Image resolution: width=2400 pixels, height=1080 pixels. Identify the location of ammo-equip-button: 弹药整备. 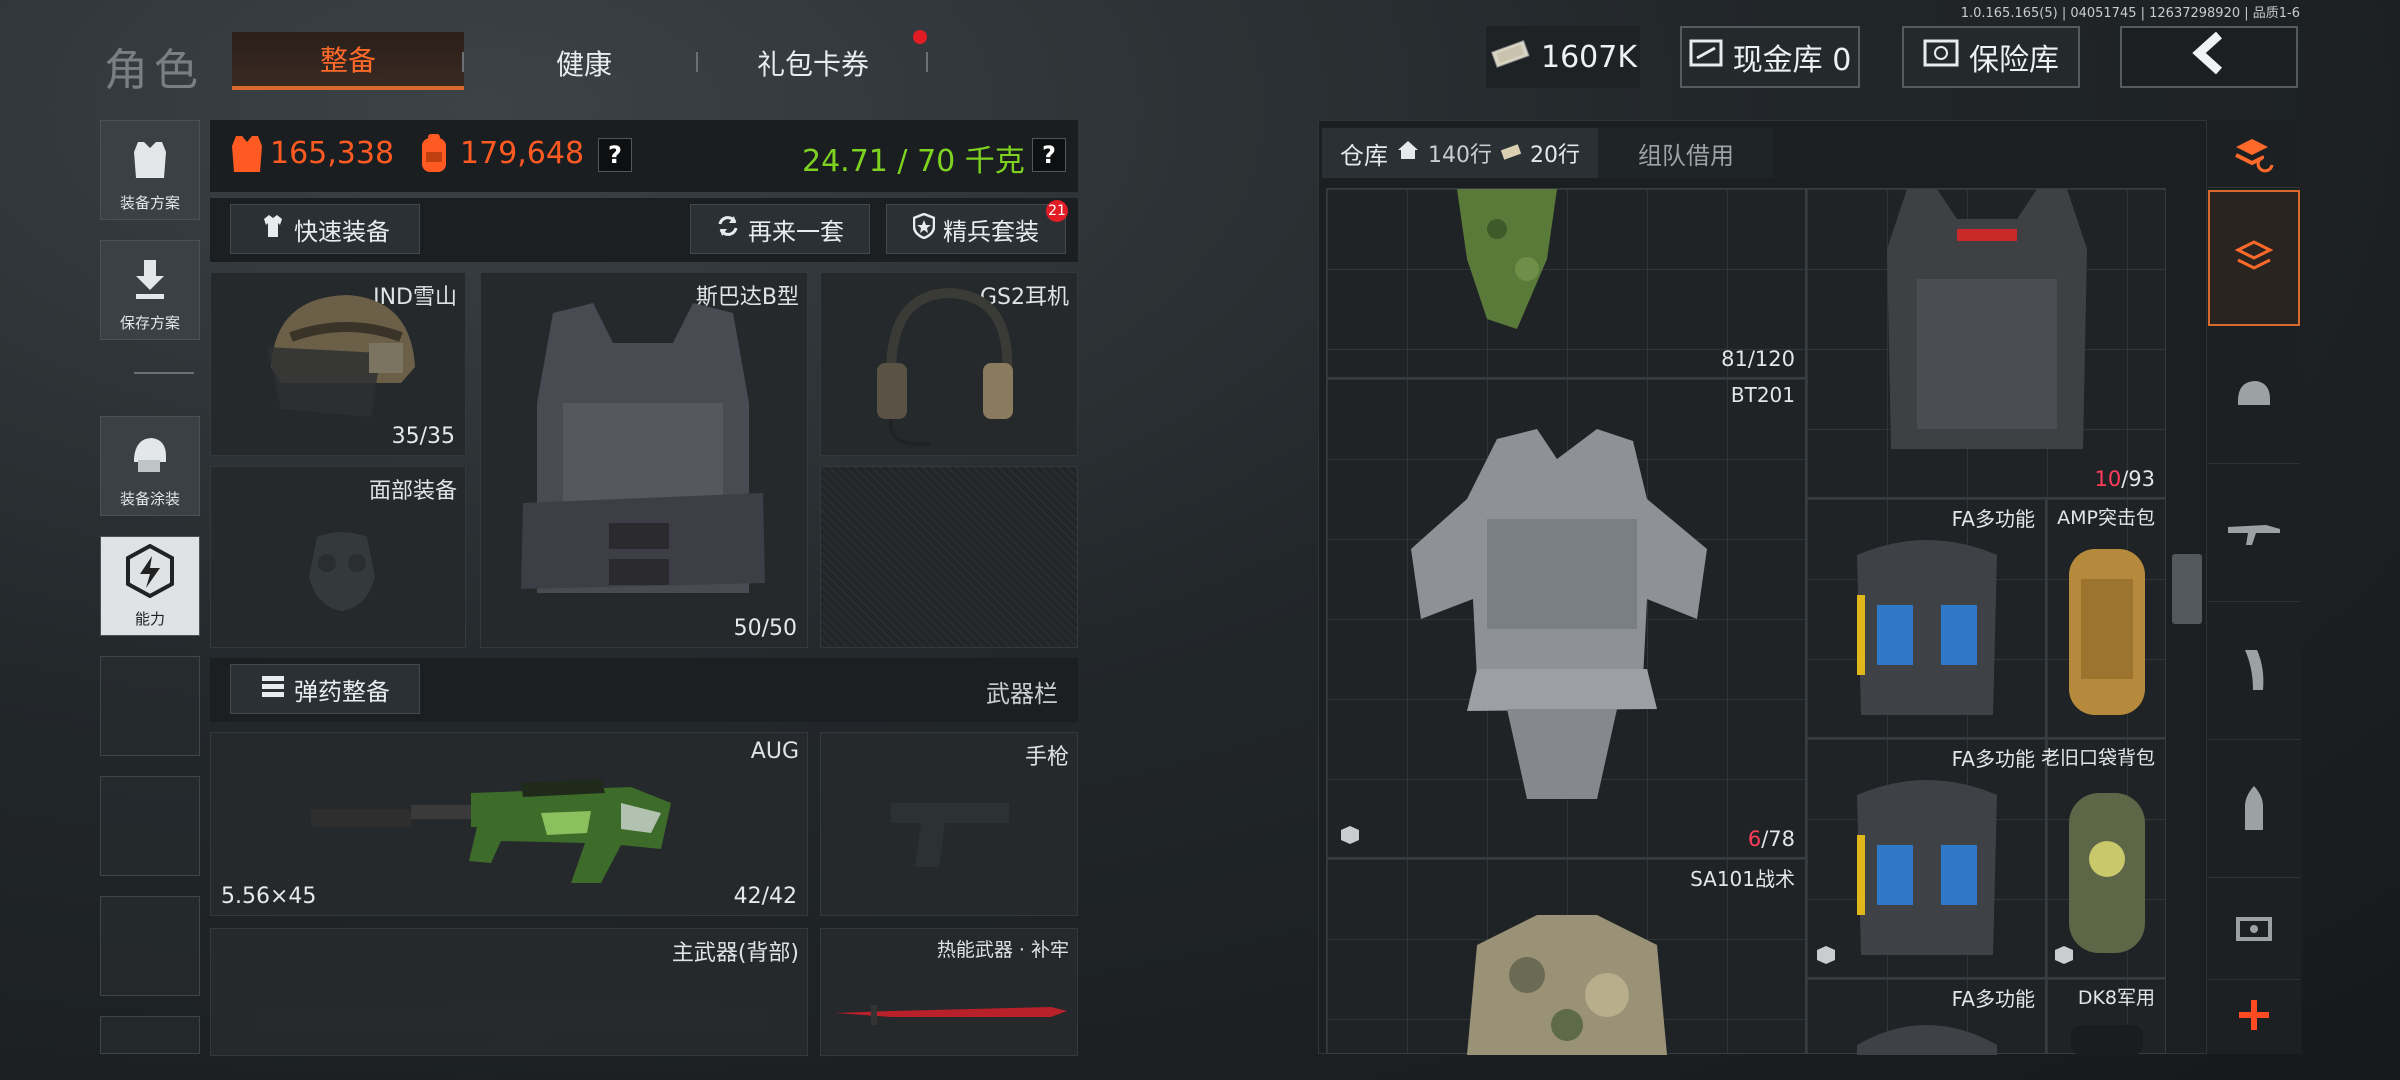
(325, 689).